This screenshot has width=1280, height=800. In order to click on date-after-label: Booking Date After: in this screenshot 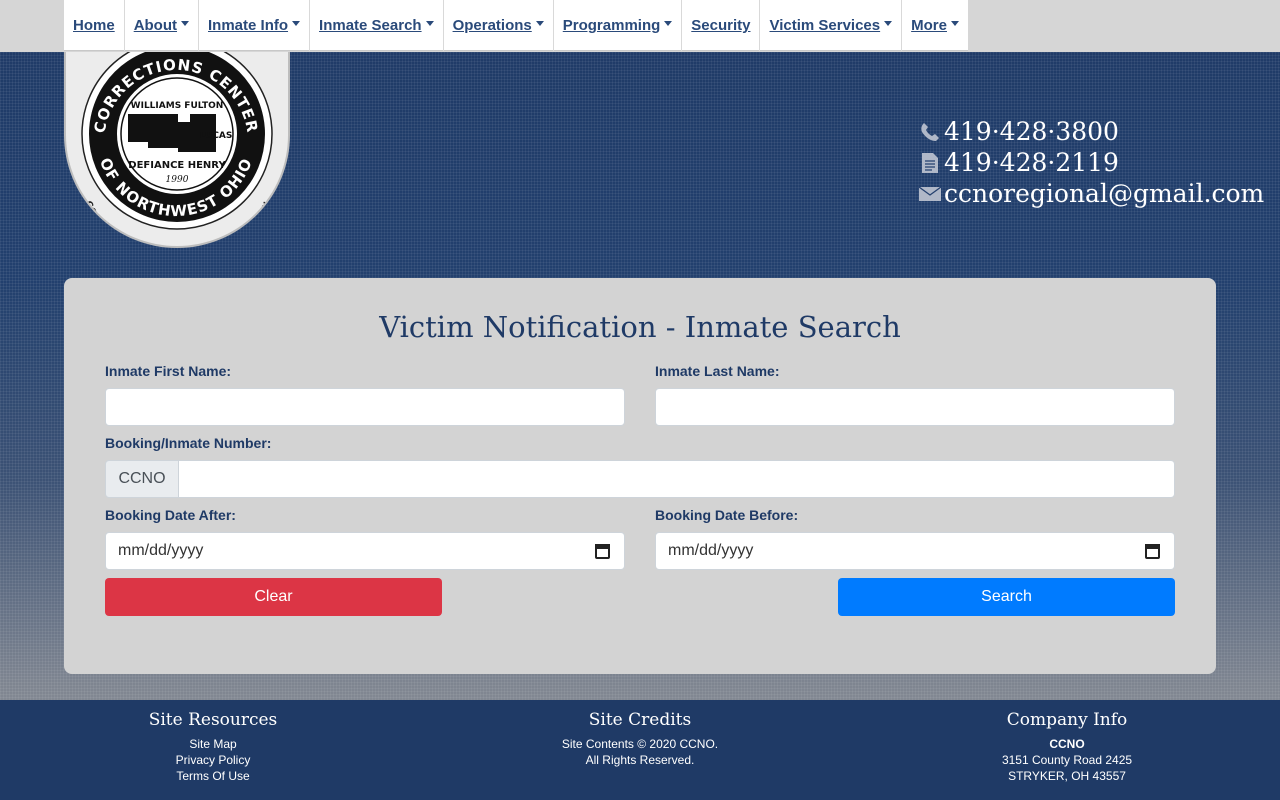, I will do `click(170, 515)`.